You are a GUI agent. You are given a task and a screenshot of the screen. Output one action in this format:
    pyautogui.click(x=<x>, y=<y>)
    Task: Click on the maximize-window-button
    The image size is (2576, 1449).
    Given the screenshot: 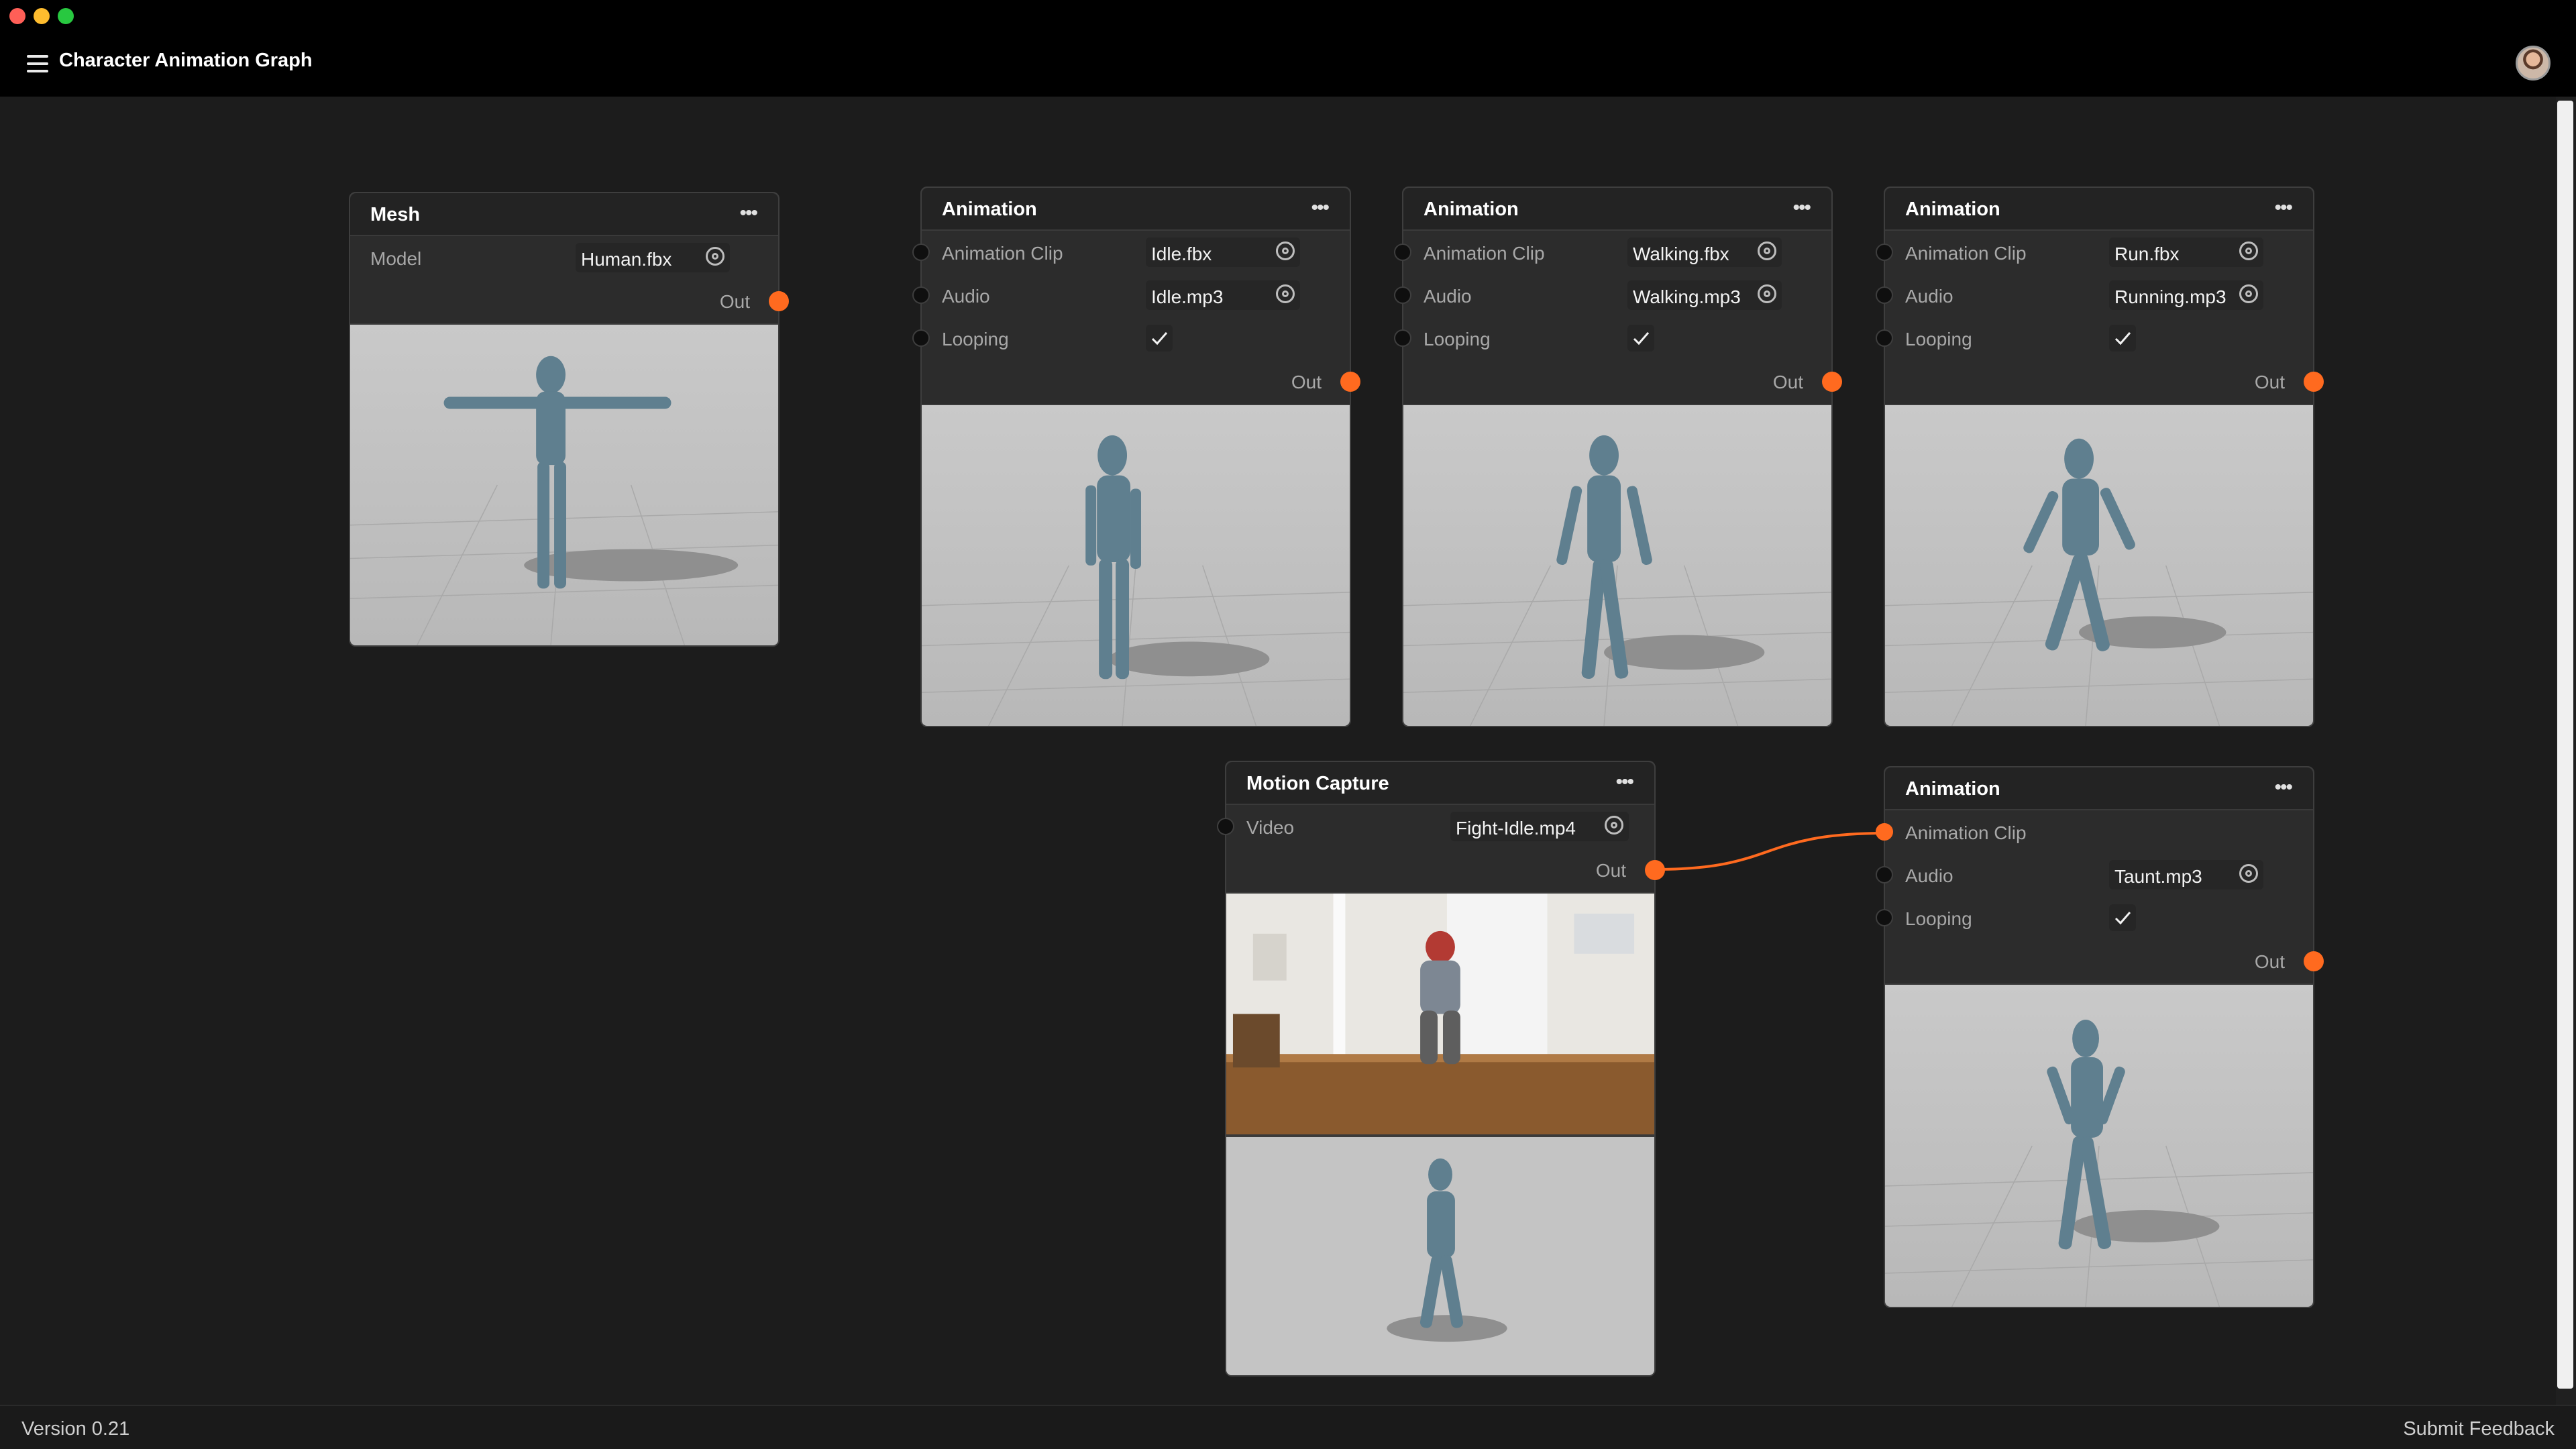 What is the action you would take?
    pyautogui.click(x=66, y=16)
    